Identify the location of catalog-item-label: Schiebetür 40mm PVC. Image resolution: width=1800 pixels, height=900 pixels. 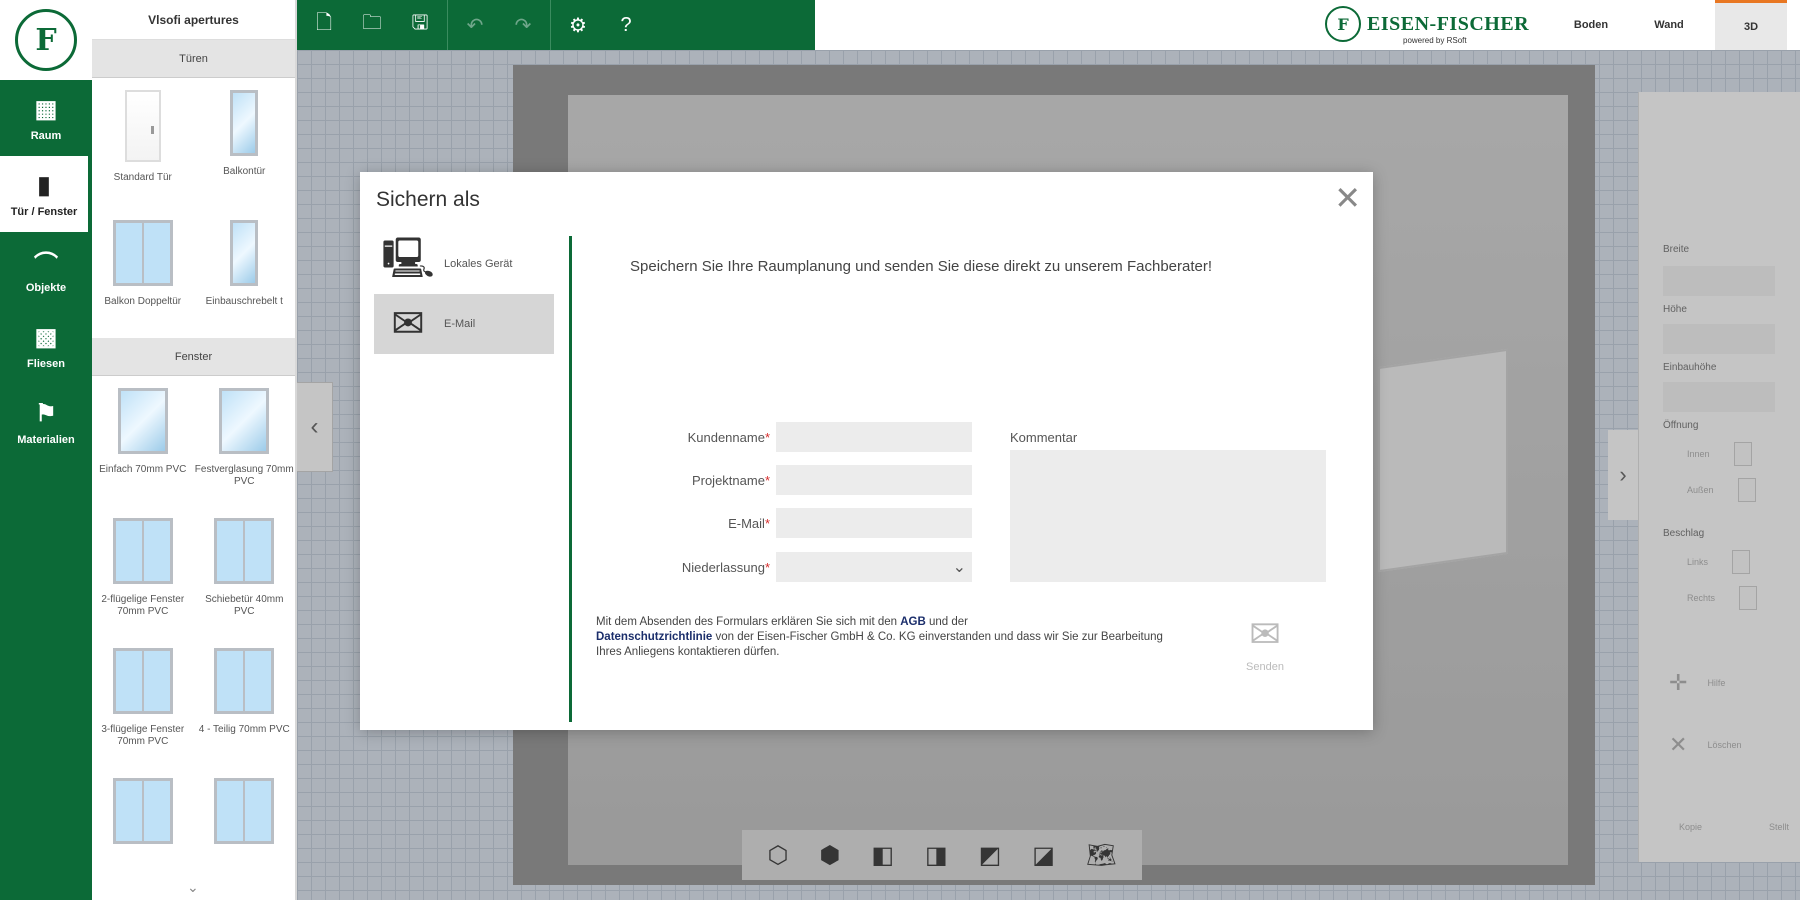
(244, 605).